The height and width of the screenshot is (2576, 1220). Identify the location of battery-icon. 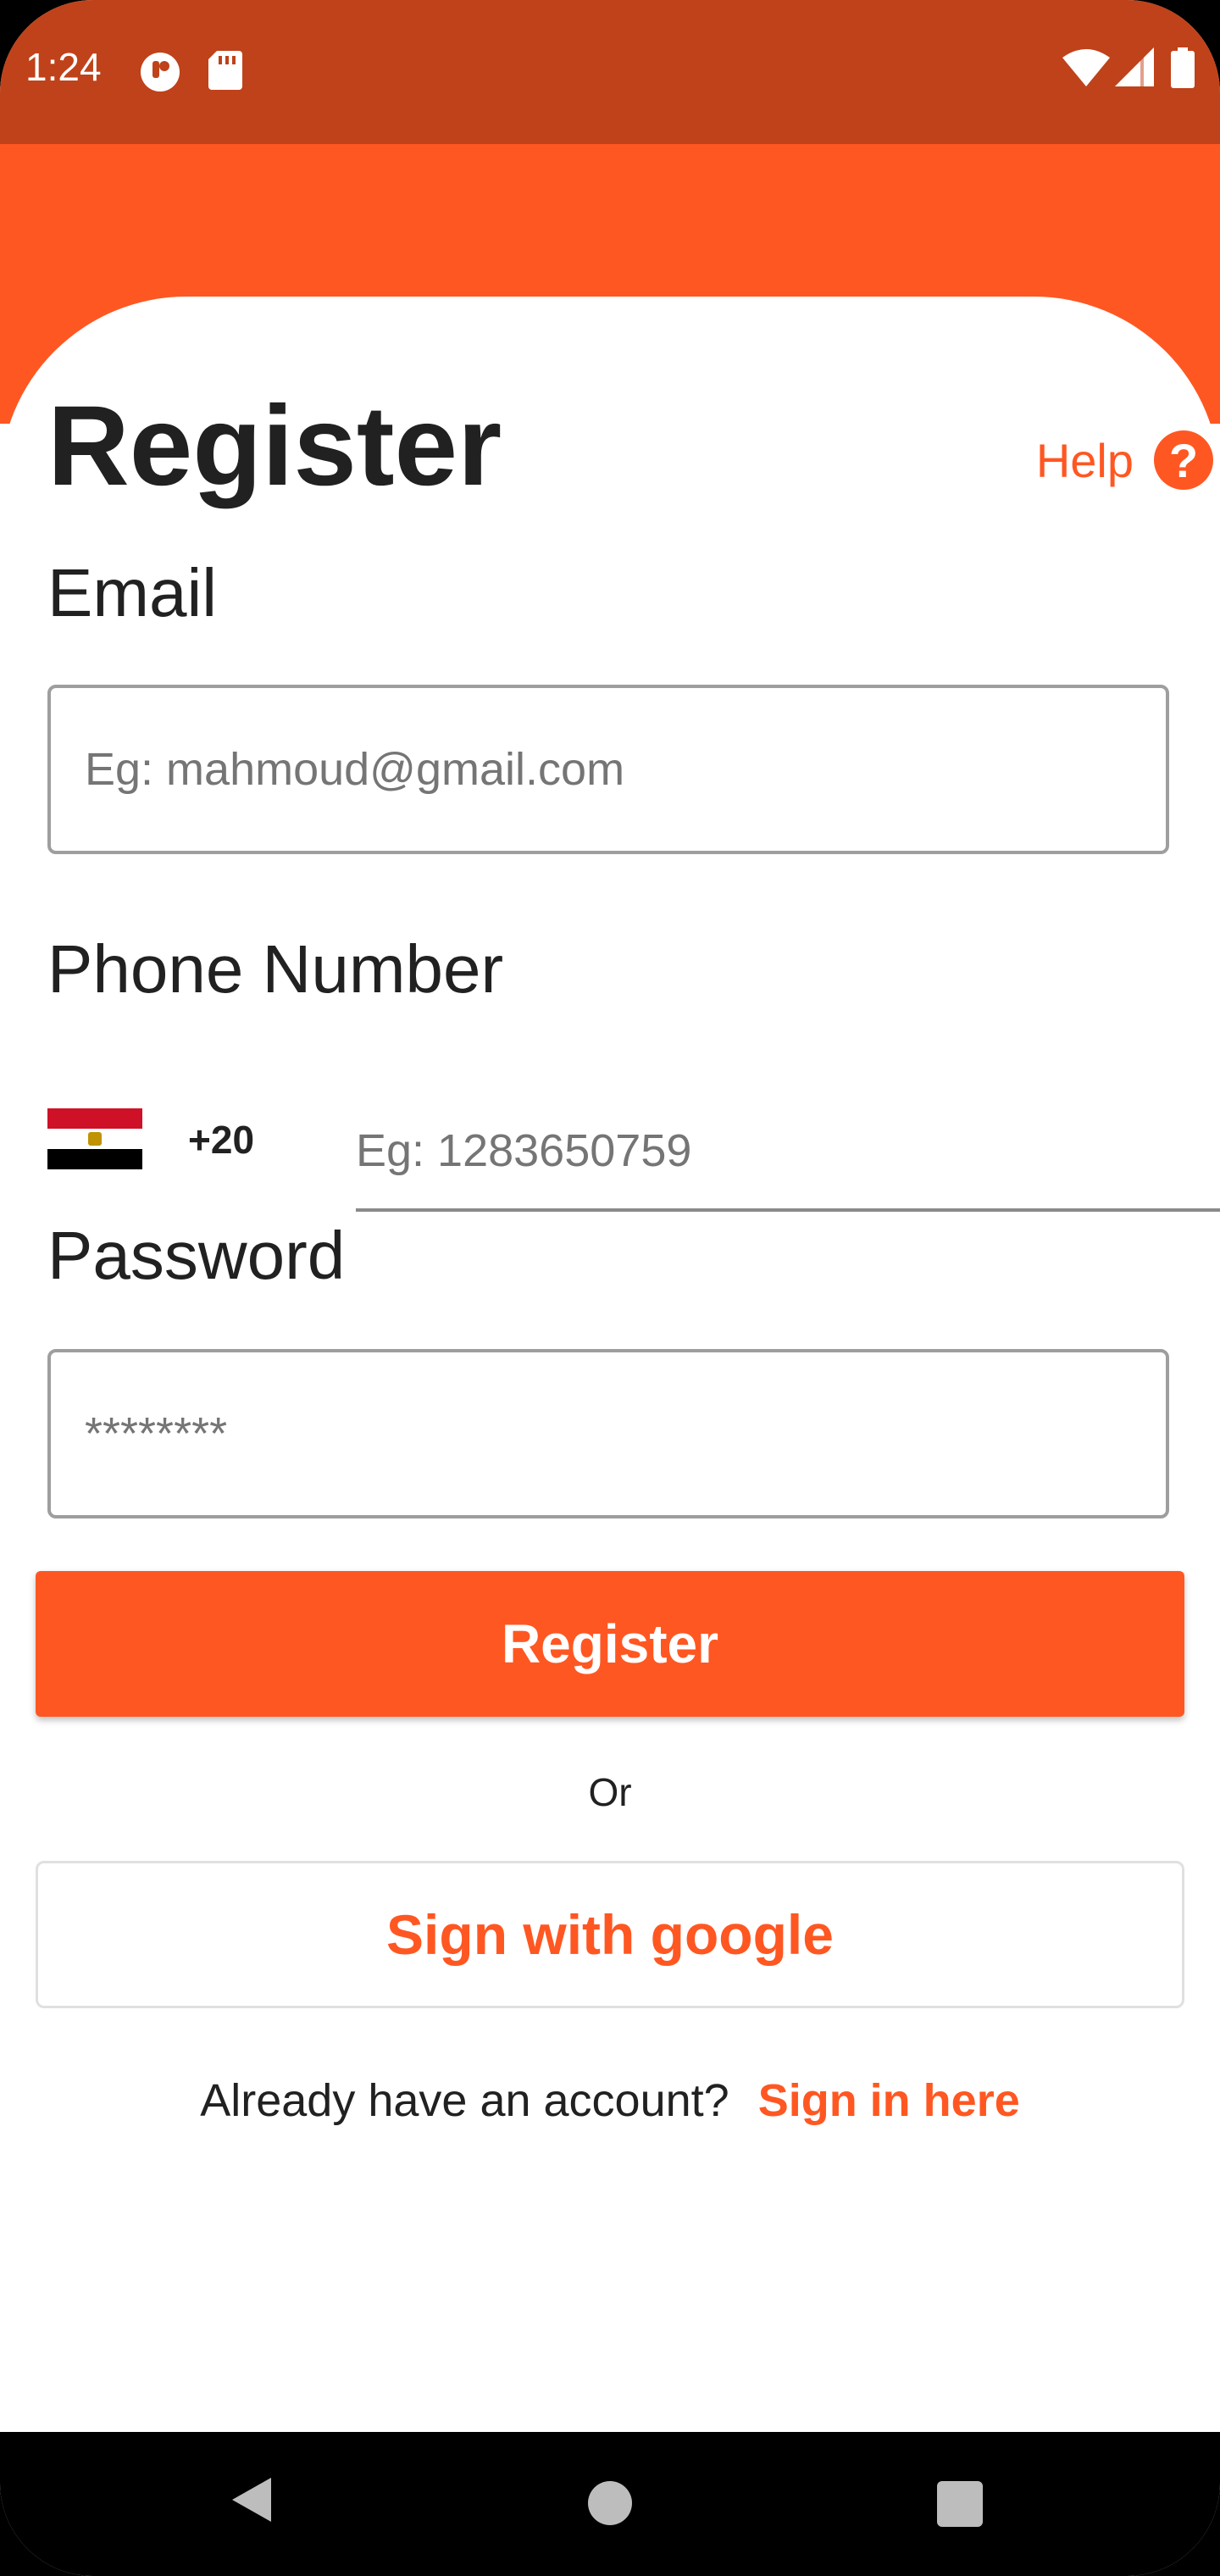
(1183, 69).